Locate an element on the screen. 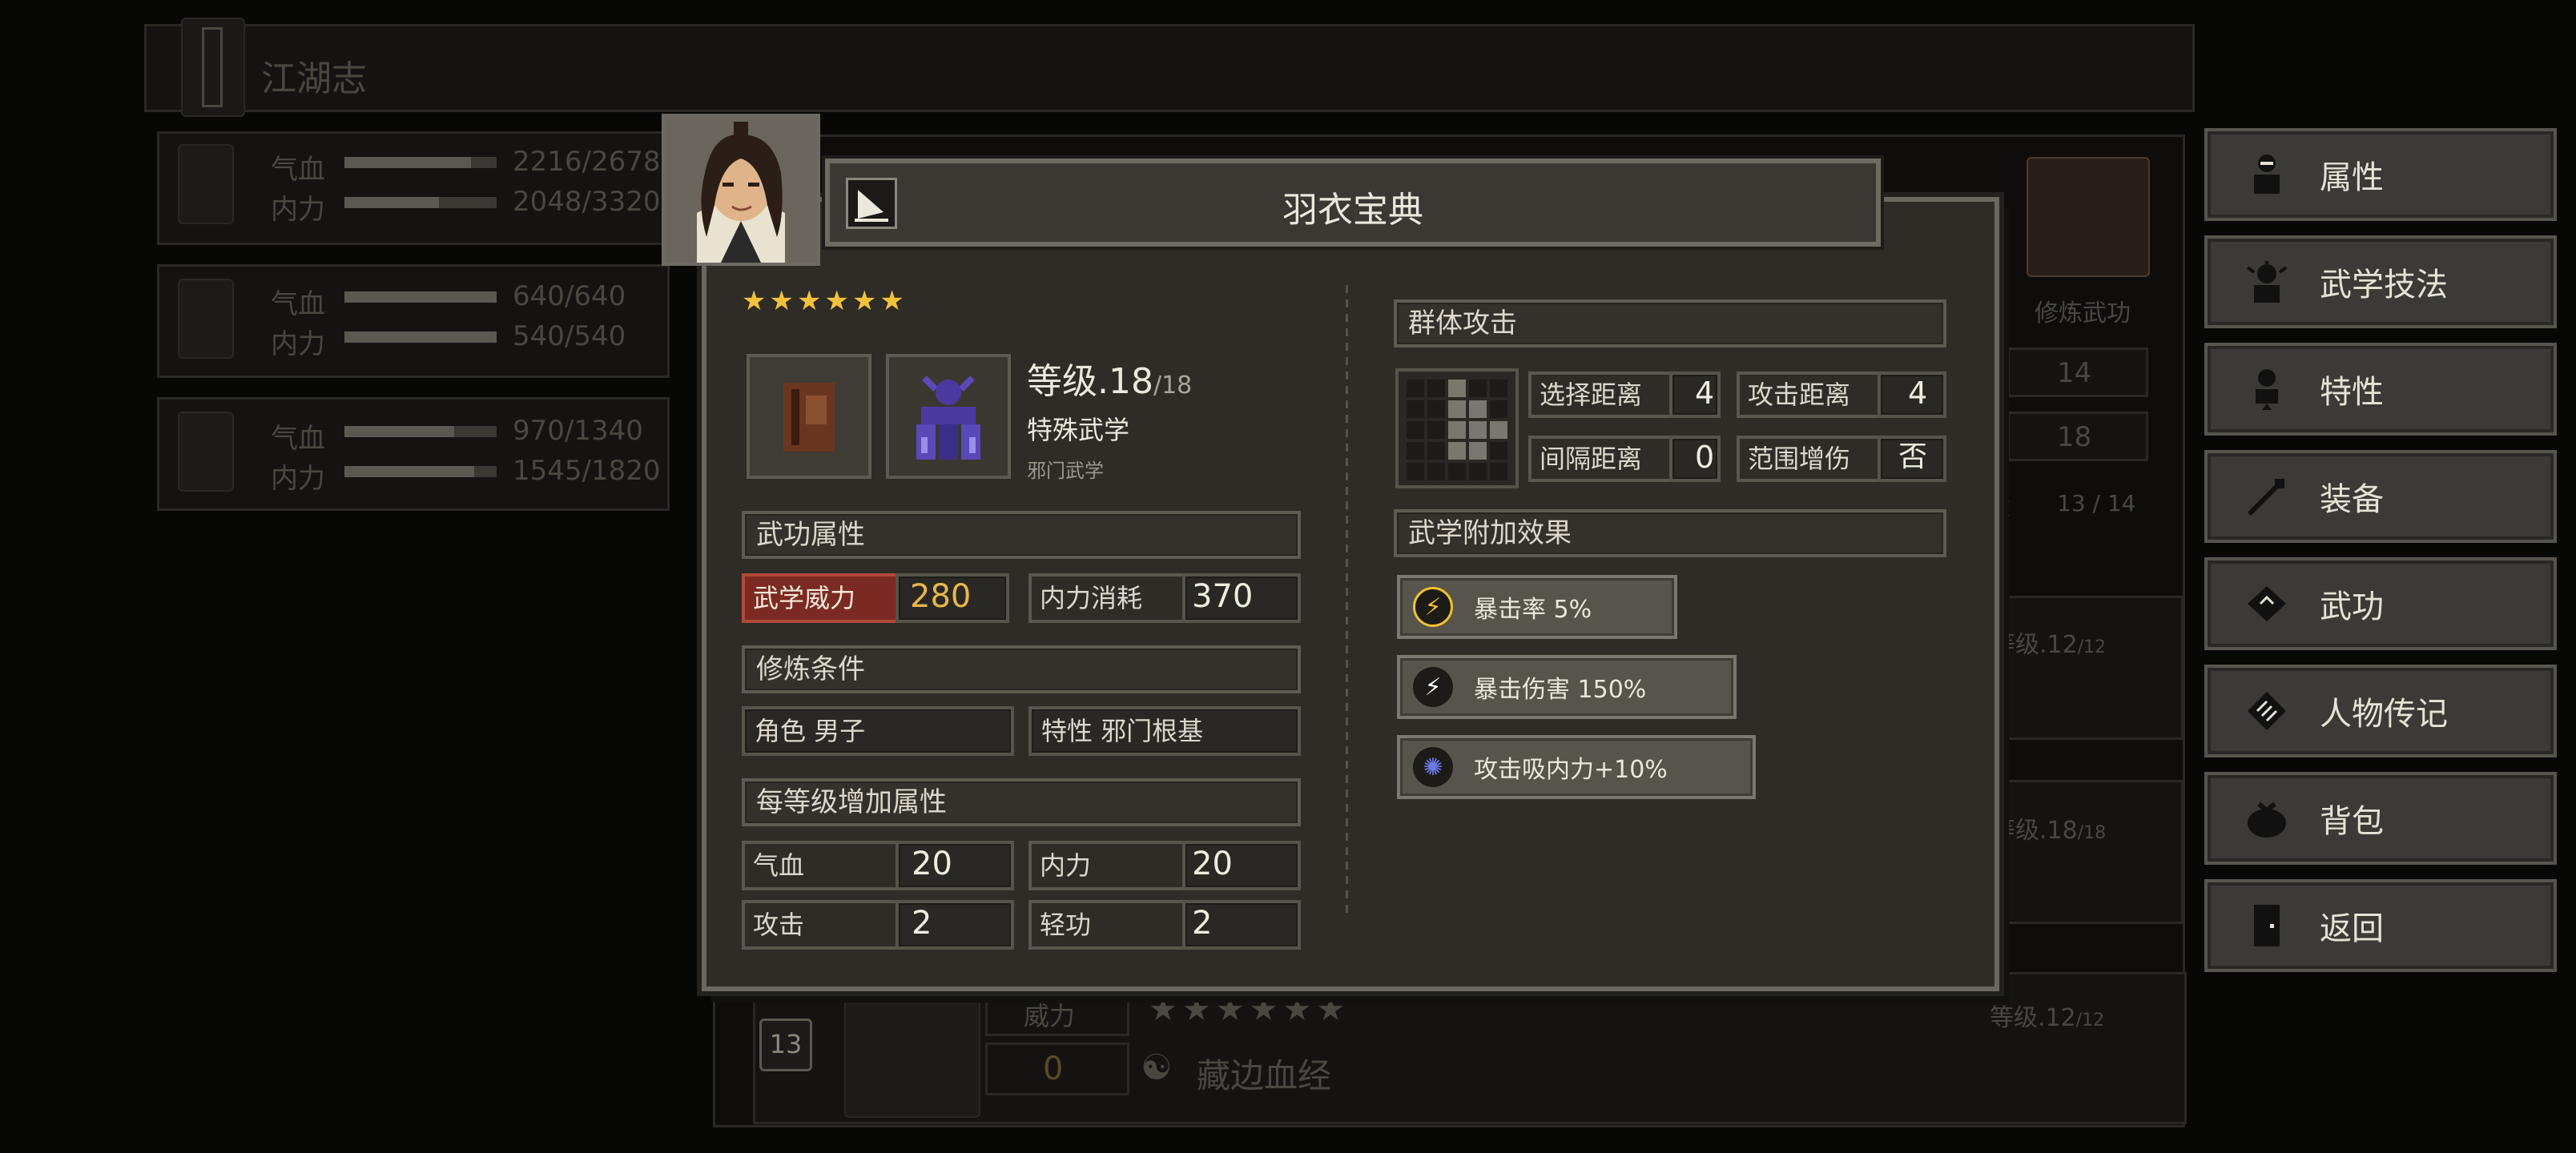  skill-book-icon is located at coordinates (809, 417).